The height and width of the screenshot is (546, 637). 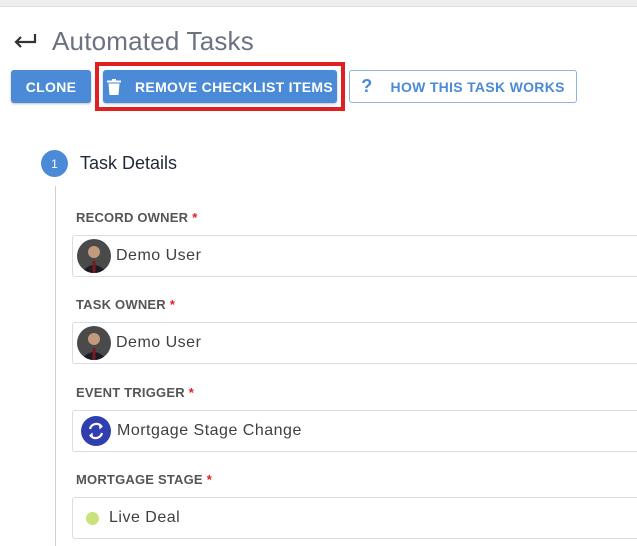 I want to click on event-trigger-label: EVENT TRIGGER *, so click(x=135, y=392).